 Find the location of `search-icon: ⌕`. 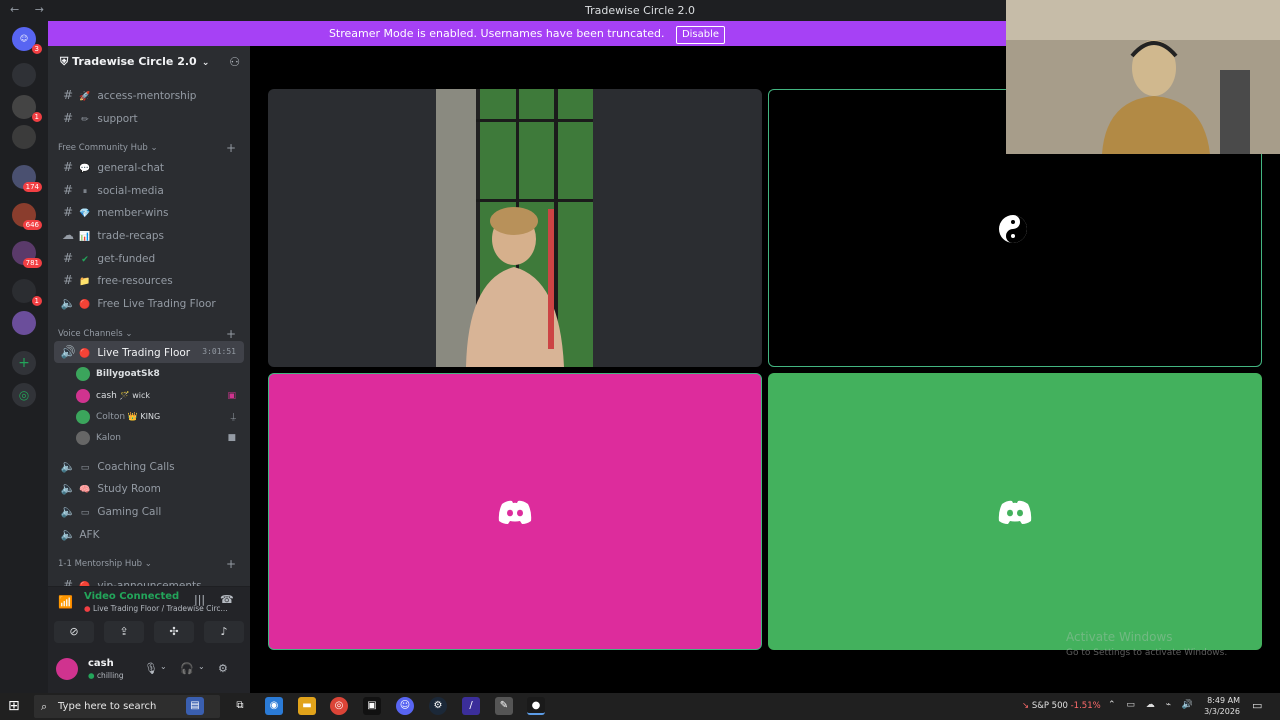

search-icon: ⌕ is located at coordinates (44, 706).